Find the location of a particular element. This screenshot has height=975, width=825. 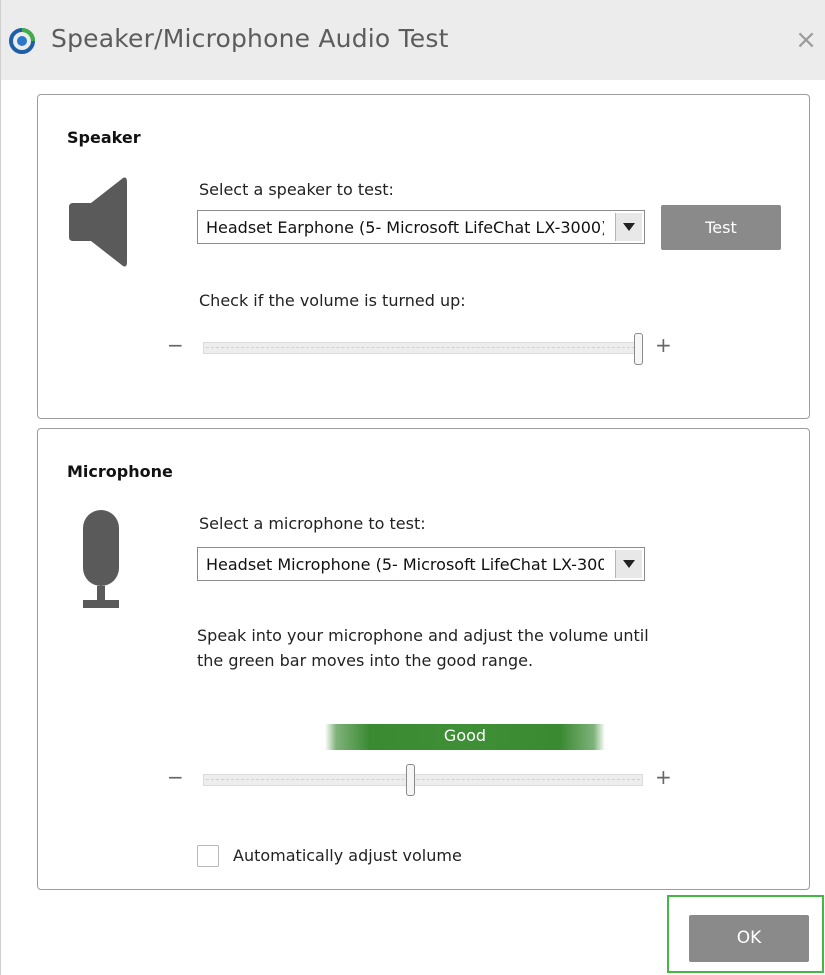

ok-button: OK is located at coordinates (749, 938).